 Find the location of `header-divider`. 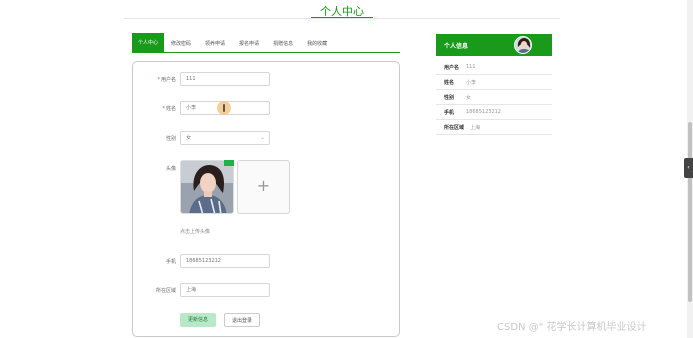

header-divider is located at coordinates (342, 18).